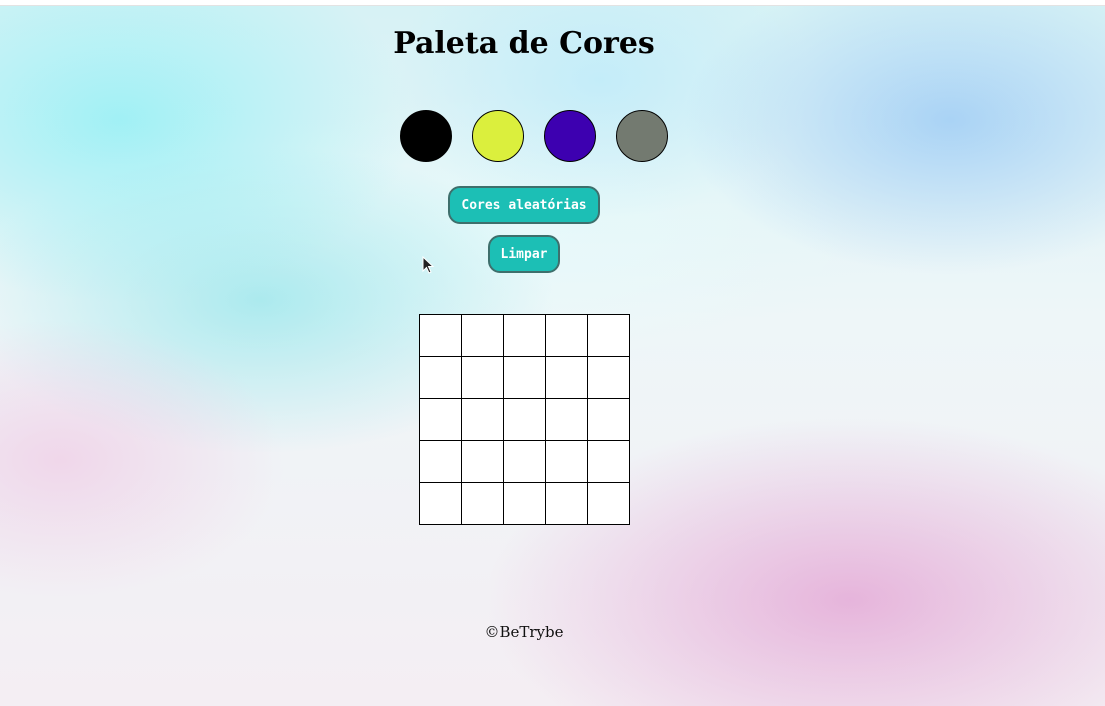 The width and height of the screenshot is (1105, 706). I want to click on random-colors-button: Cores aleatórias, so click(524, 205).